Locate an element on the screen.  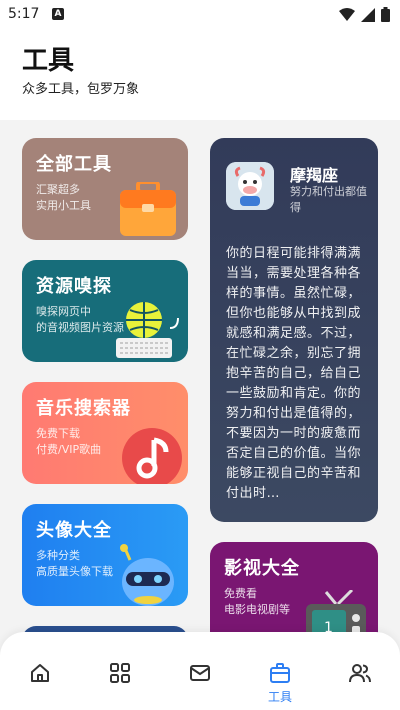
status-time: 5:17 is located at coordinates (24, 14).